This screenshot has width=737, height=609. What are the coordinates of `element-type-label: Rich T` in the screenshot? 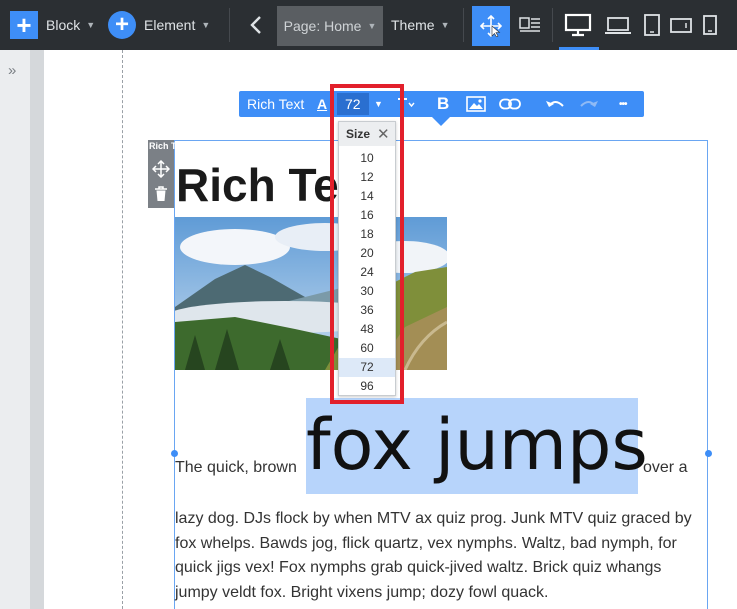 It's located at (163, 146).